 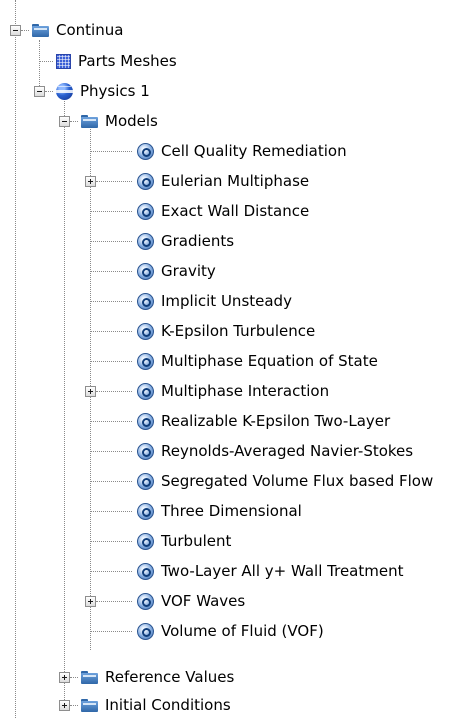 What do you see at coordinates (64, 705) in the screenshot?
I see `initial-conditions-expand-toggle` at bounding box center [64, 705].